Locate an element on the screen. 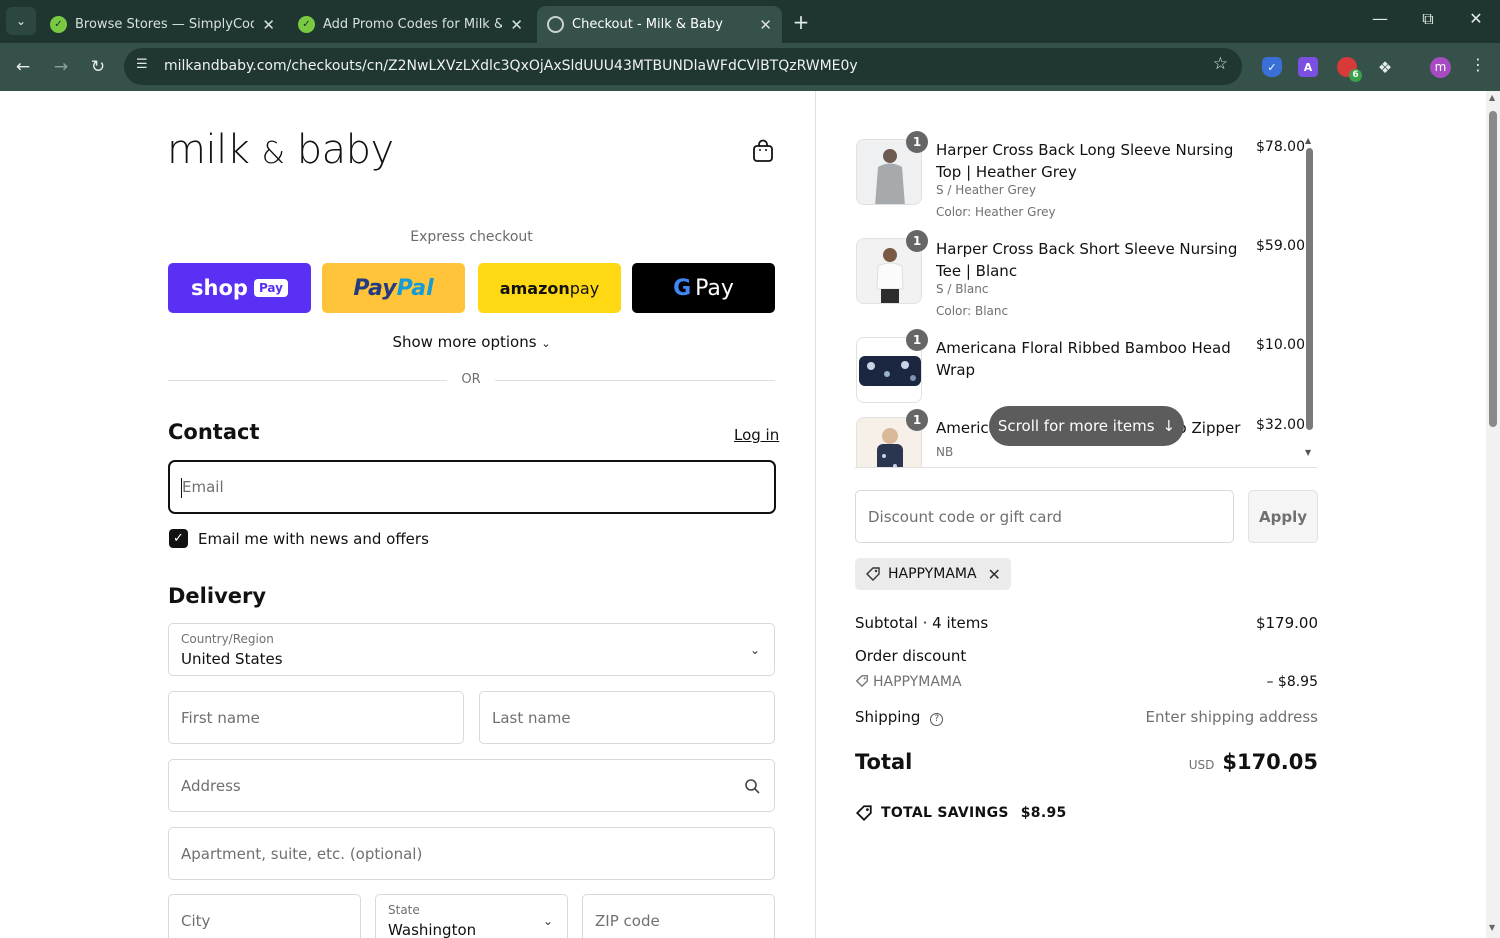  remove-discount-icon: ✕ is located at coordinates (994, 574).